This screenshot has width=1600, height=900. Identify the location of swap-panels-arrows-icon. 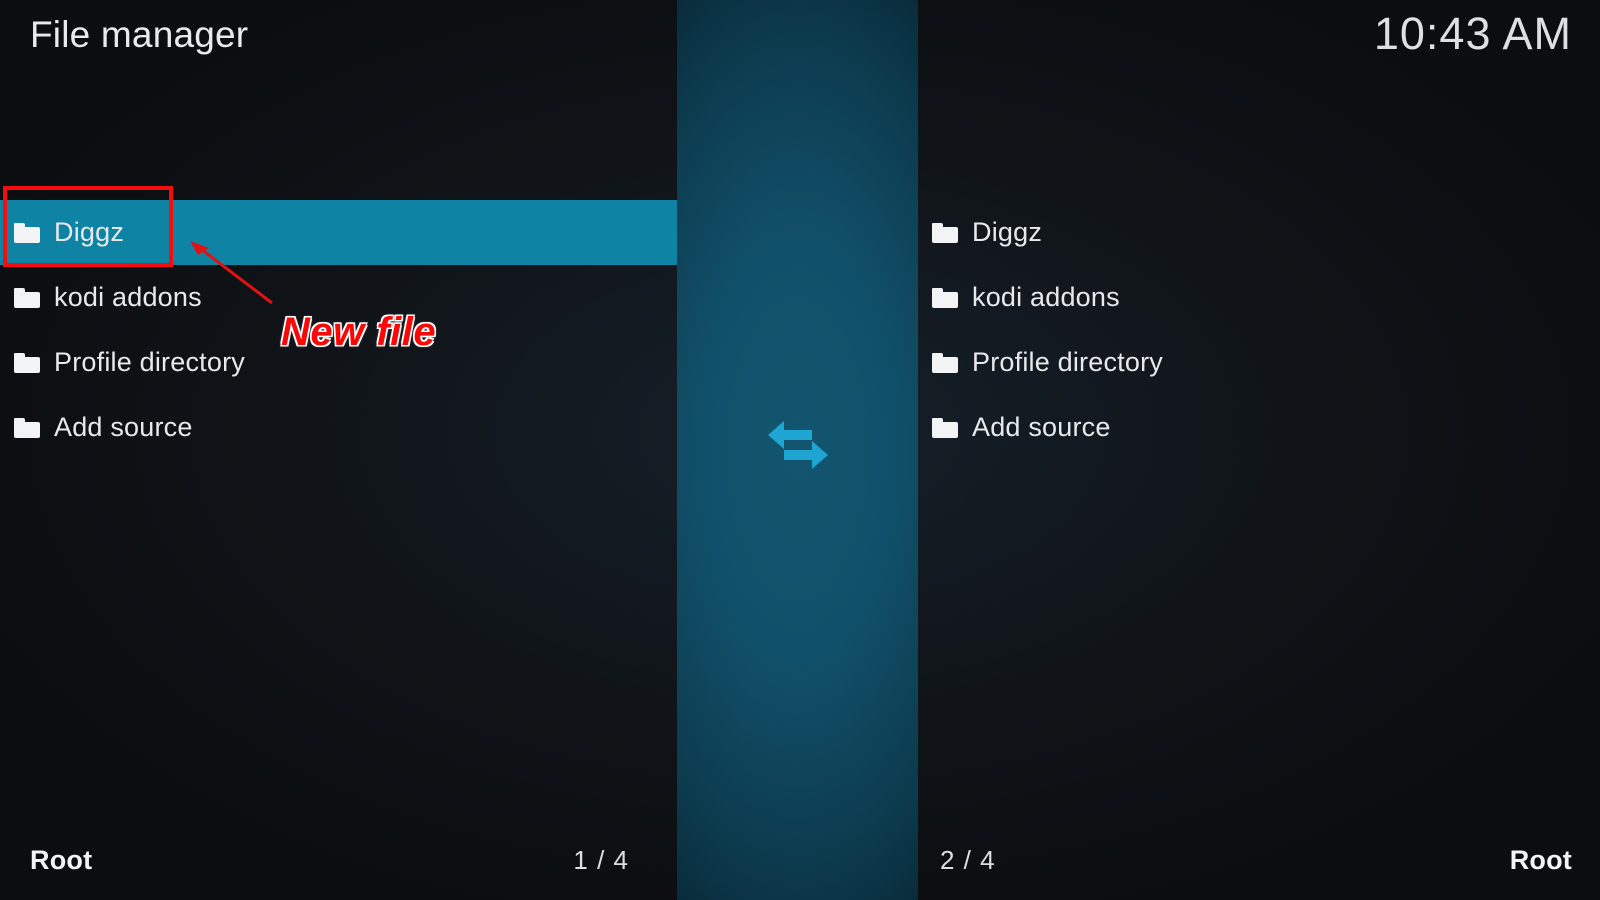
(798, 445).